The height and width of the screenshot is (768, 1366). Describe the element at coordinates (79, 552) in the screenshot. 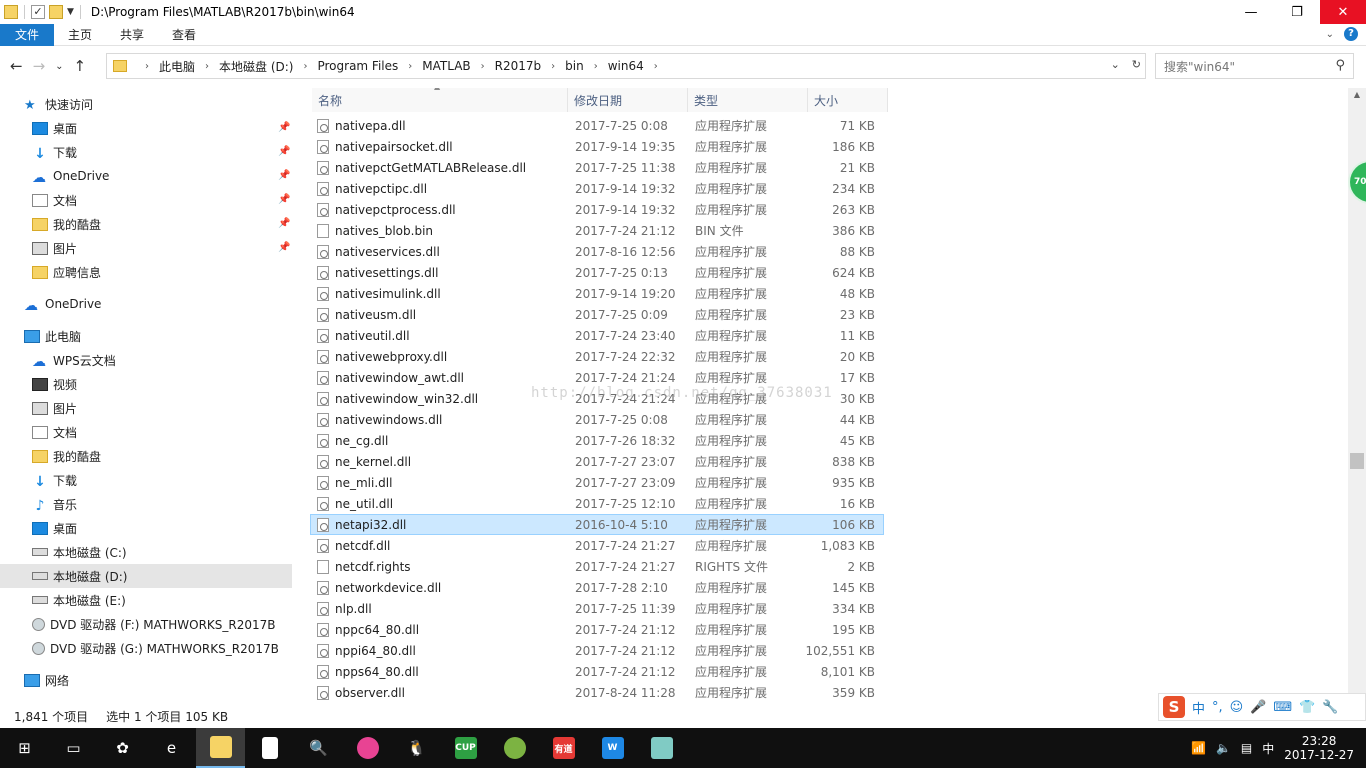

I see `nav-item-drive-c: 本地磁盘 (C:)` at that location.